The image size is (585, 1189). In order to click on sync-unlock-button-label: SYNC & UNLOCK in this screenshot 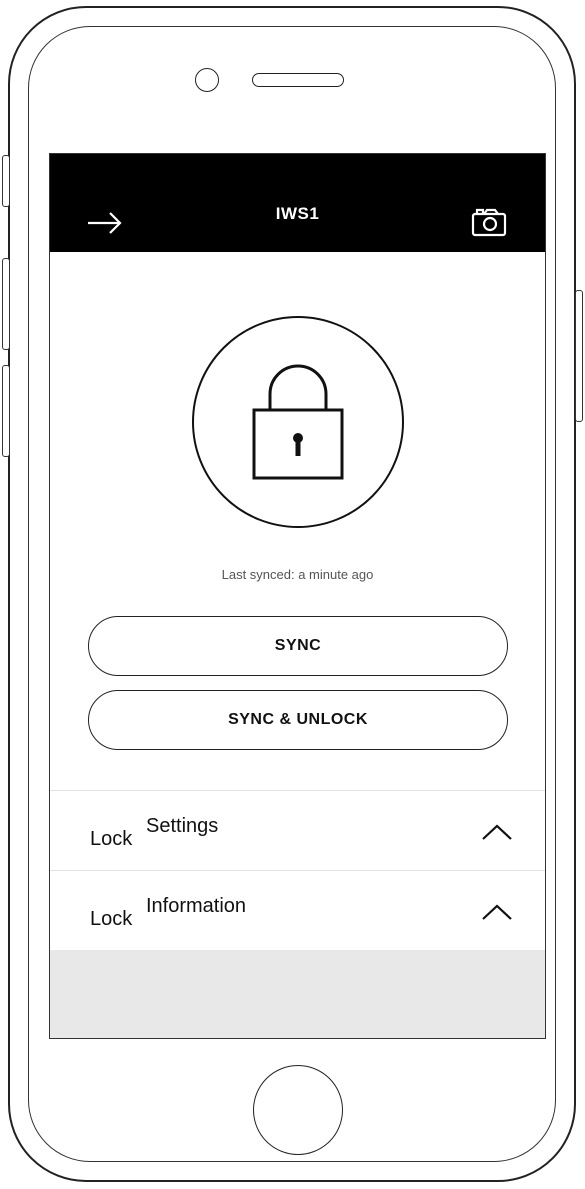, I will do `click(298, 719)`.